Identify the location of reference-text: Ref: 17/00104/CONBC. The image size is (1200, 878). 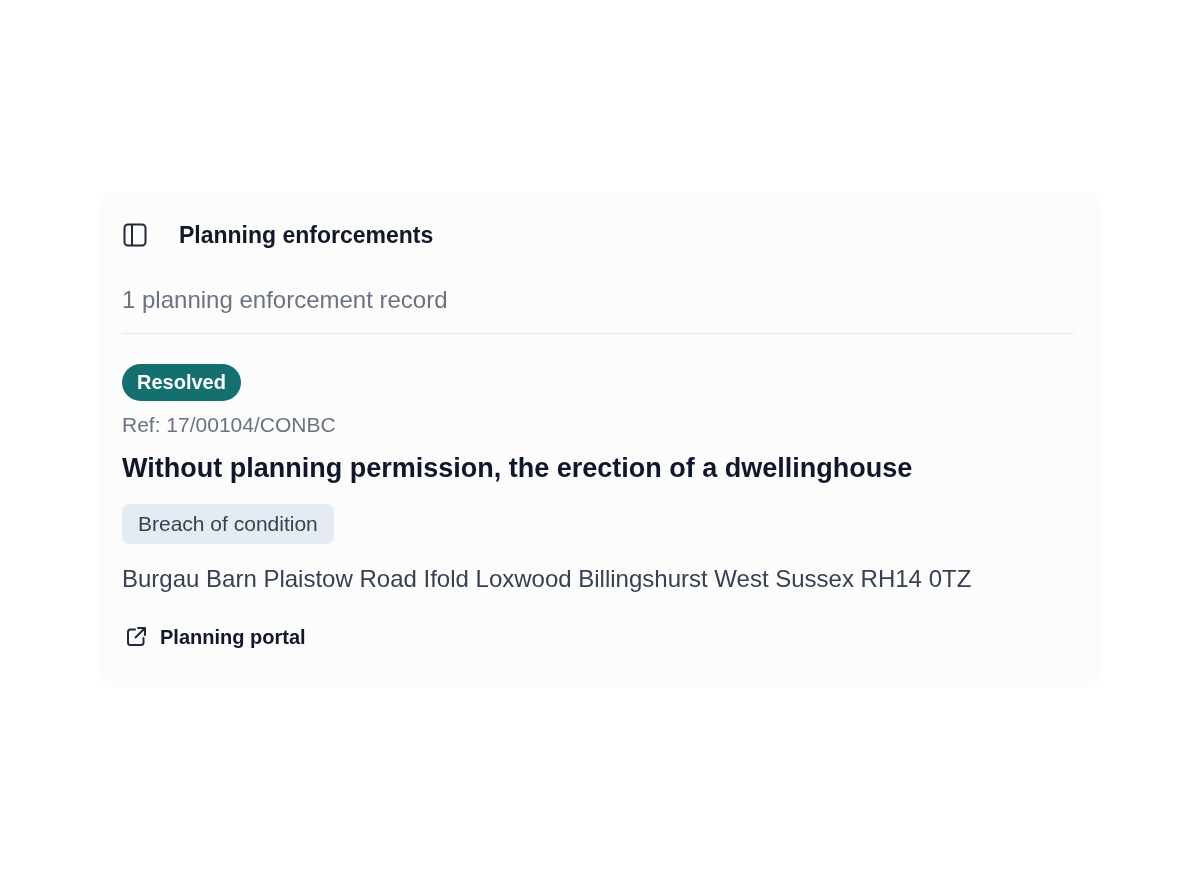
(229, 425).